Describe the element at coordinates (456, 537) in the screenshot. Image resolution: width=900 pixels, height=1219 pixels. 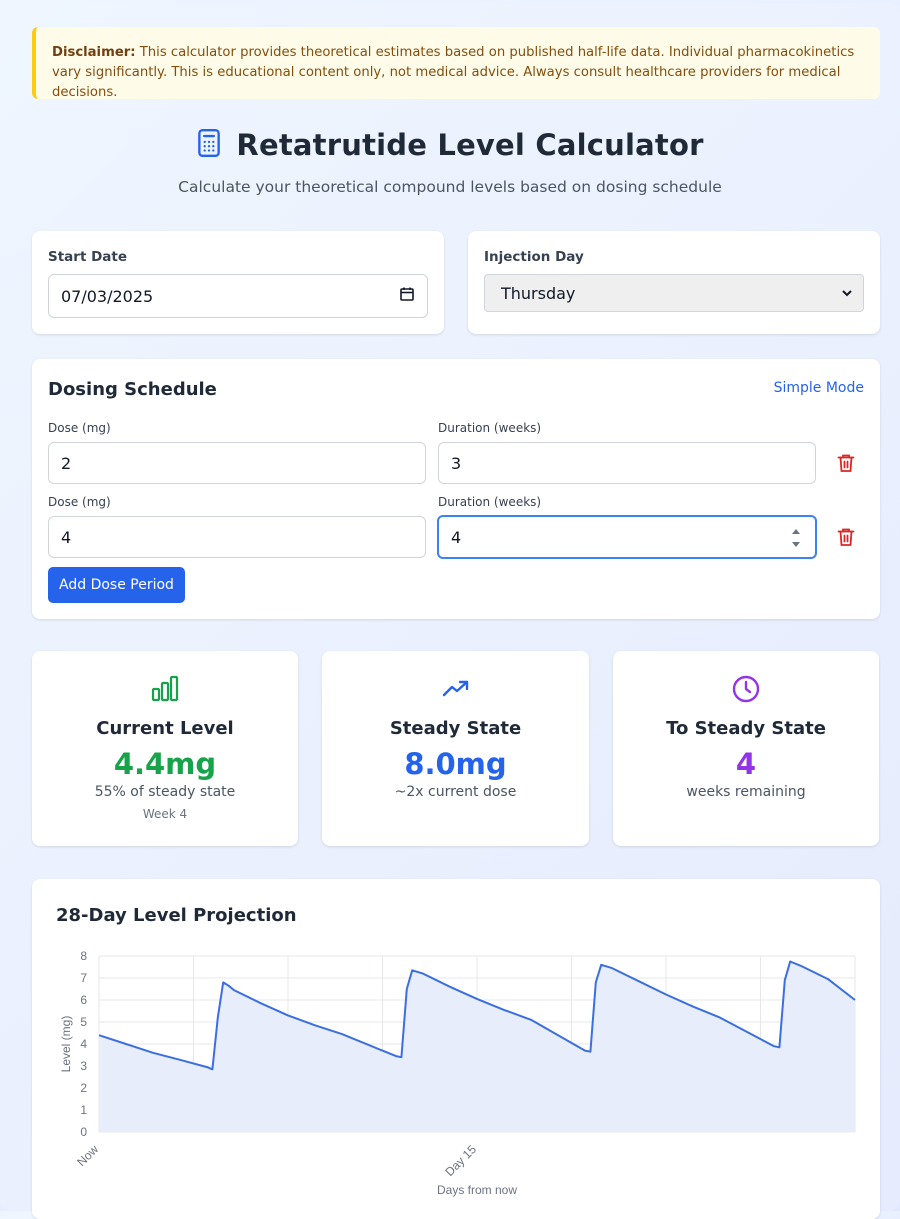
I see `duration-value: 4` at that location.